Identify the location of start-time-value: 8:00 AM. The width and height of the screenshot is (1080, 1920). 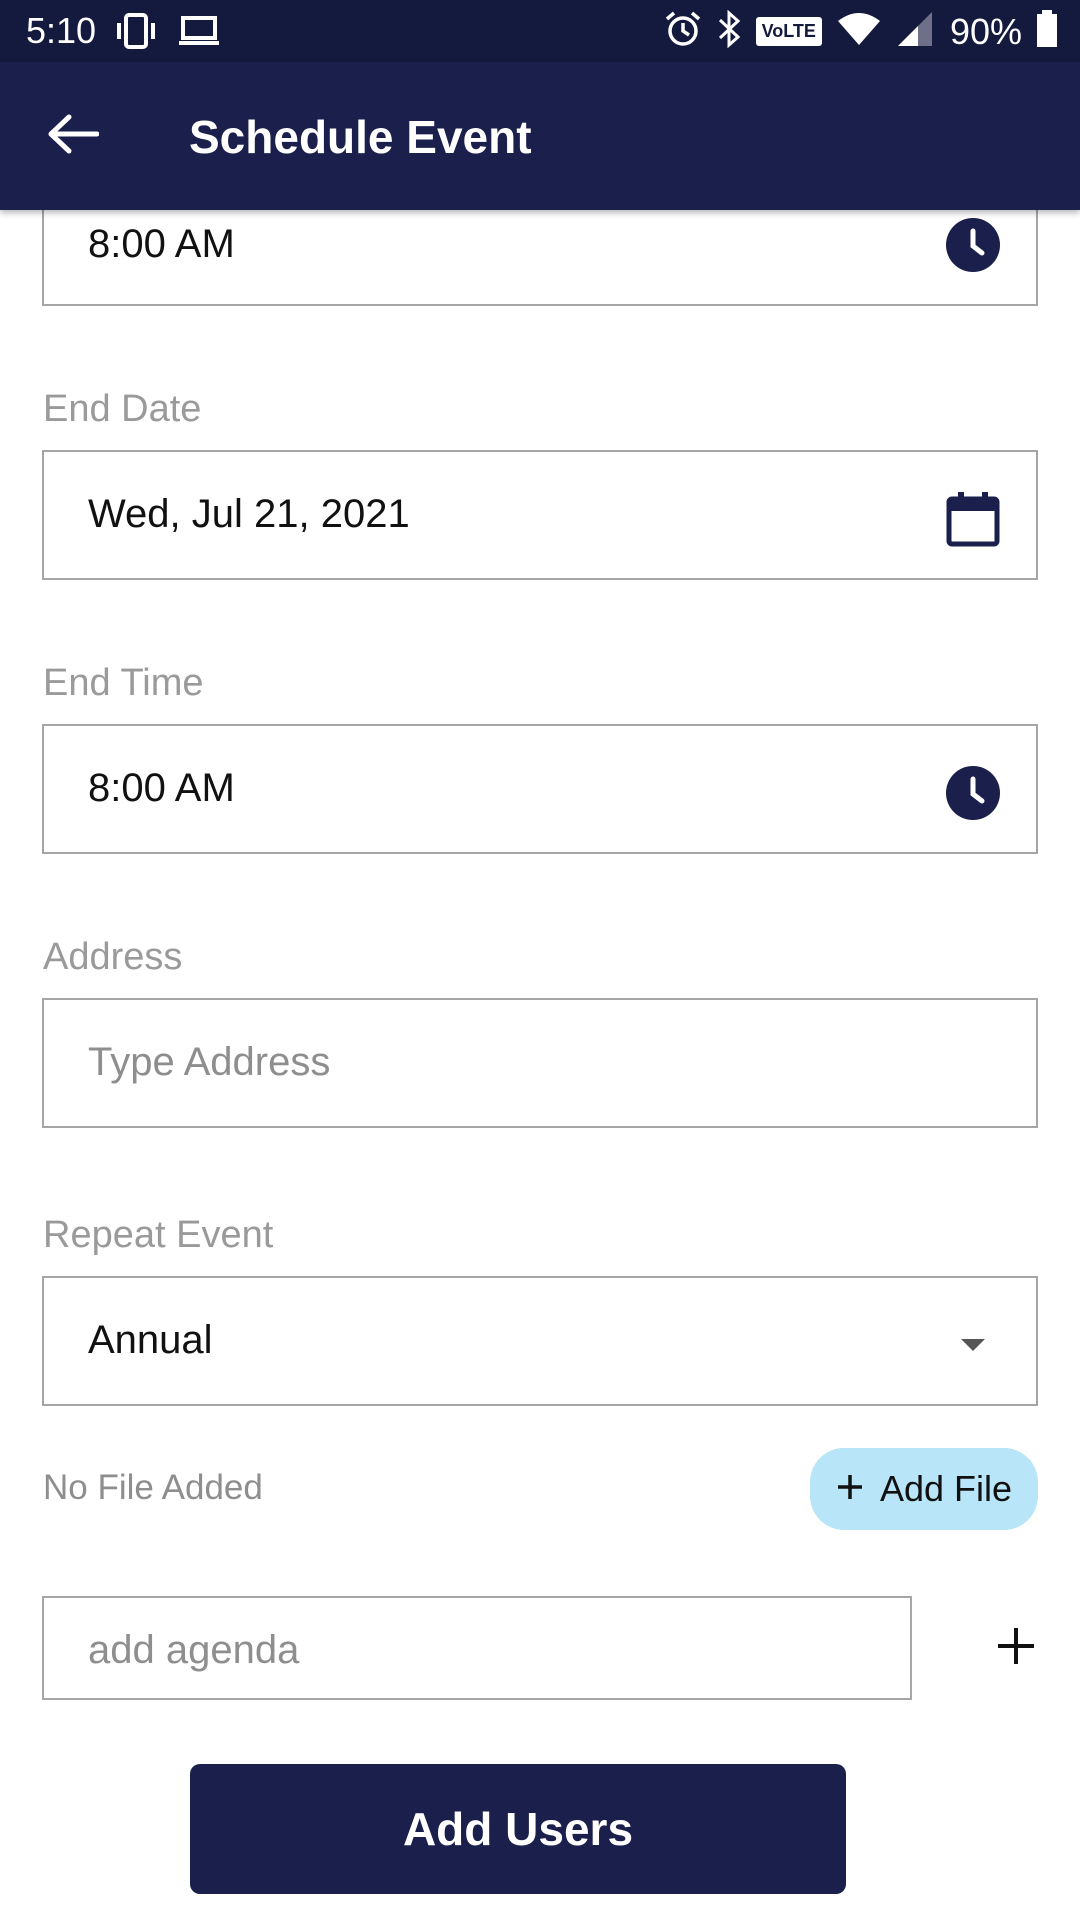
(161, 244).